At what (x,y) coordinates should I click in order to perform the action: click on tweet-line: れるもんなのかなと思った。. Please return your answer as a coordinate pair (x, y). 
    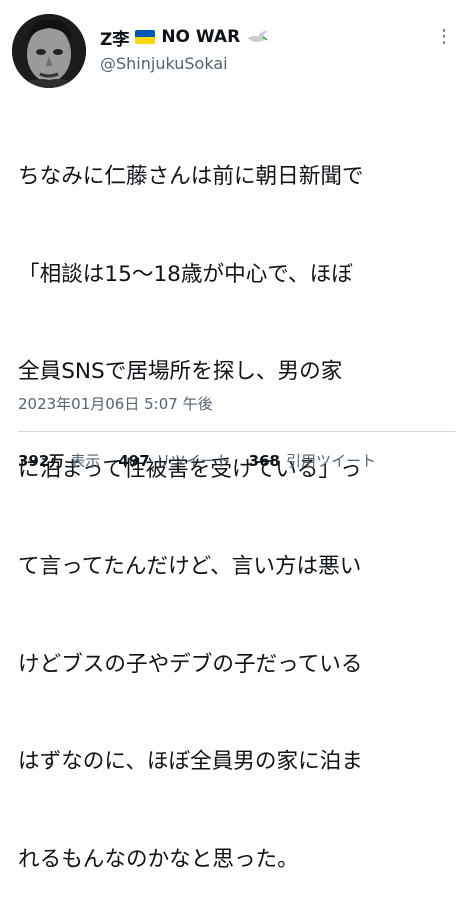
    Looking at the image, I should click on (158, 859).